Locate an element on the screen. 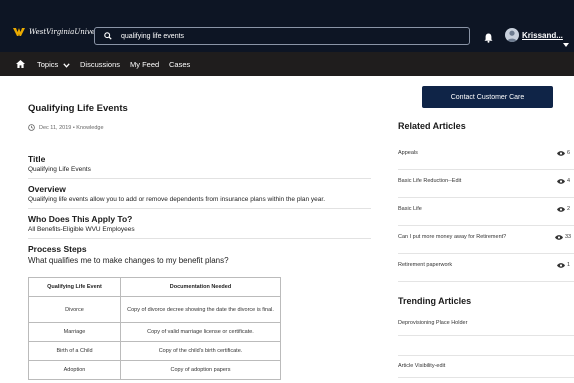  related-article-link: Retirement paperwork is located at coordinates (425, 265).